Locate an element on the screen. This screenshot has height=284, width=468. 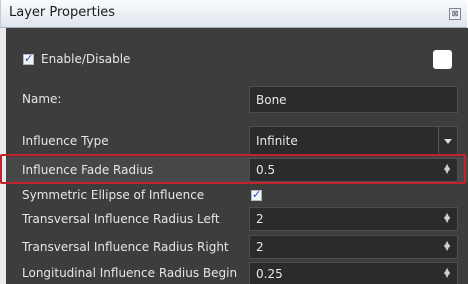
highlight-box is located at coordinates (233, 169).